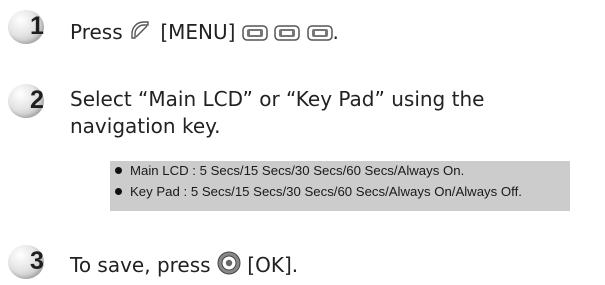 This screenshot has height=285, width=605. What do you see at coordinates (229, 266) in the screenshot?
I see `ok-key-icon` at bounding box center [229, 266].